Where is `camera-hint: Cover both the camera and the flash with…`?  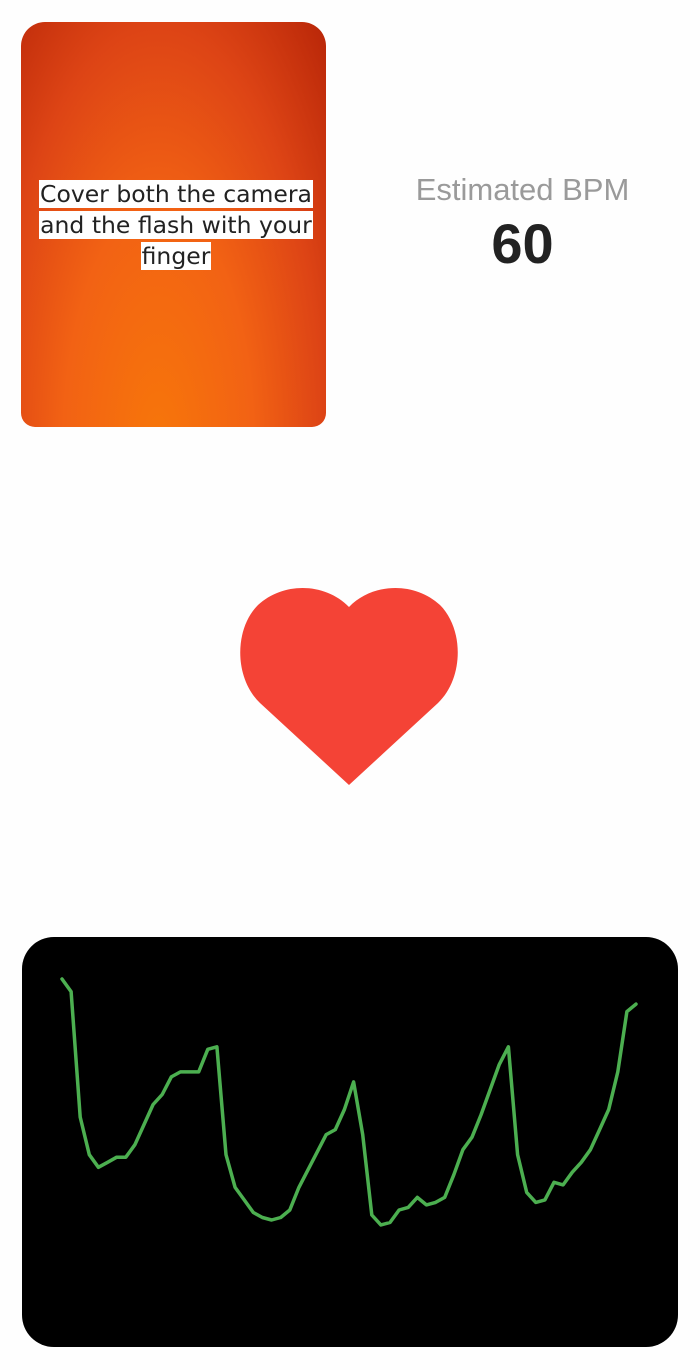
camera-hint: Cover both the camera and the flash with… is located at coordinates (176, 225).